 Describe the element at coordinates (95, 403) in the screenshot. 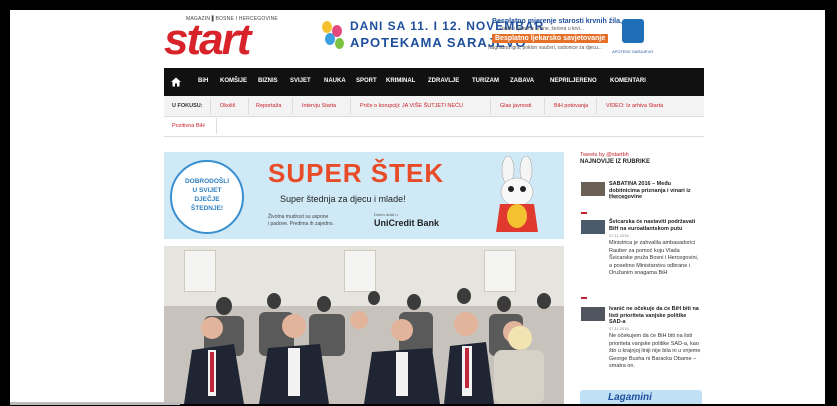

I see `horizontal-scrollbar` at that location.